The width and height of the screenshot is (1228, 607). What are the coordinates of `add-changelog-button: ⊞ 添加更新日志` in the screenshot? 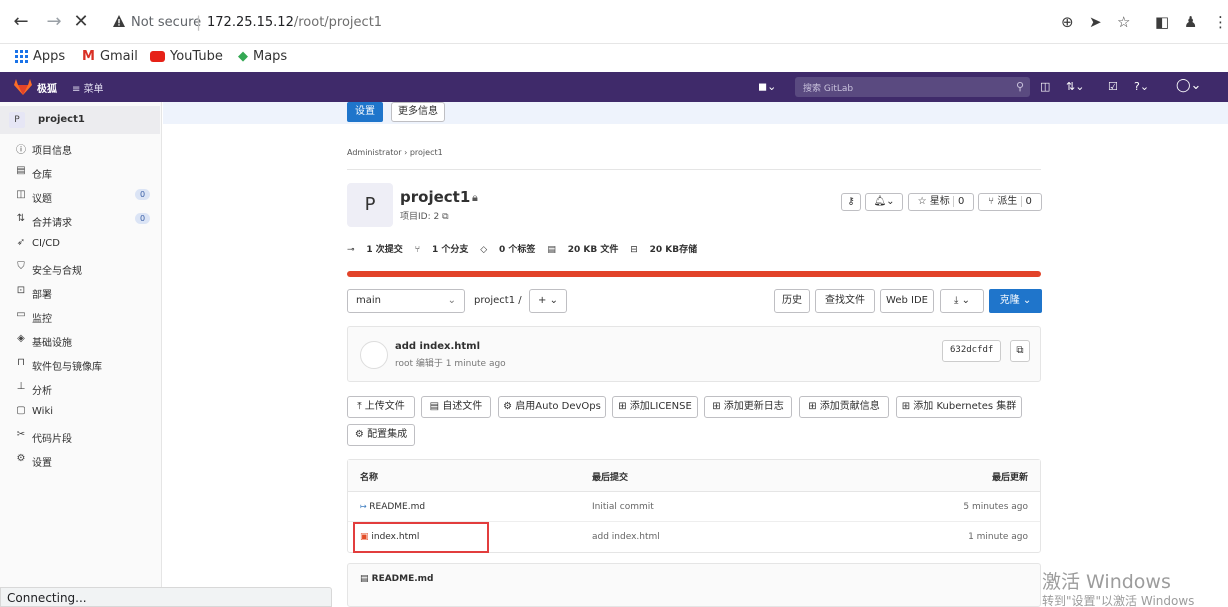 It's located at (748, 407).